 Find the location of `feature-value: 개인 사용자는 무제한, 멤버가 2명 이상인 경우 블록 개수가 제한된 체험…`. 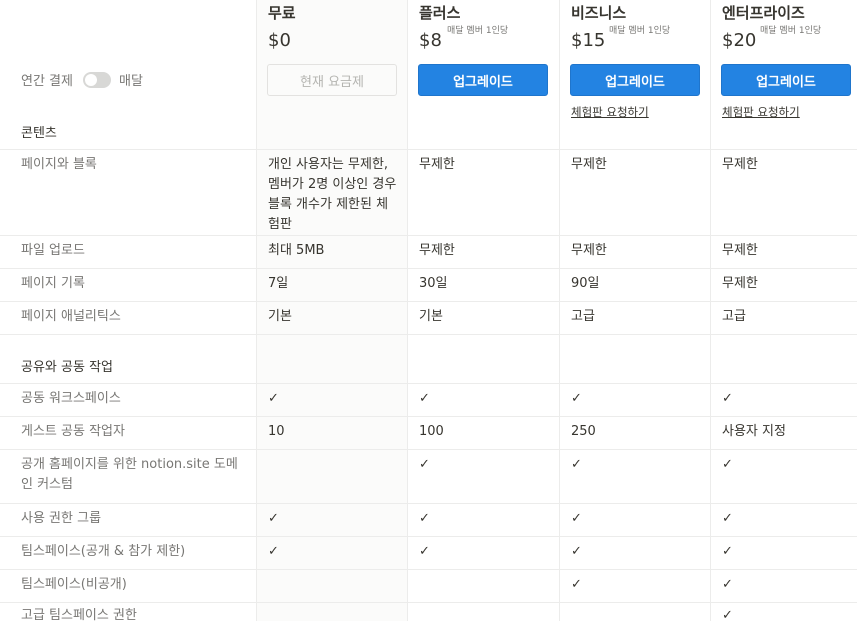

feature-value: 개인 사용자는 무제한, 멤버가 2명 이상인 경우 블록 개수가 제한된 체험… is located at coordinates (332, 194).